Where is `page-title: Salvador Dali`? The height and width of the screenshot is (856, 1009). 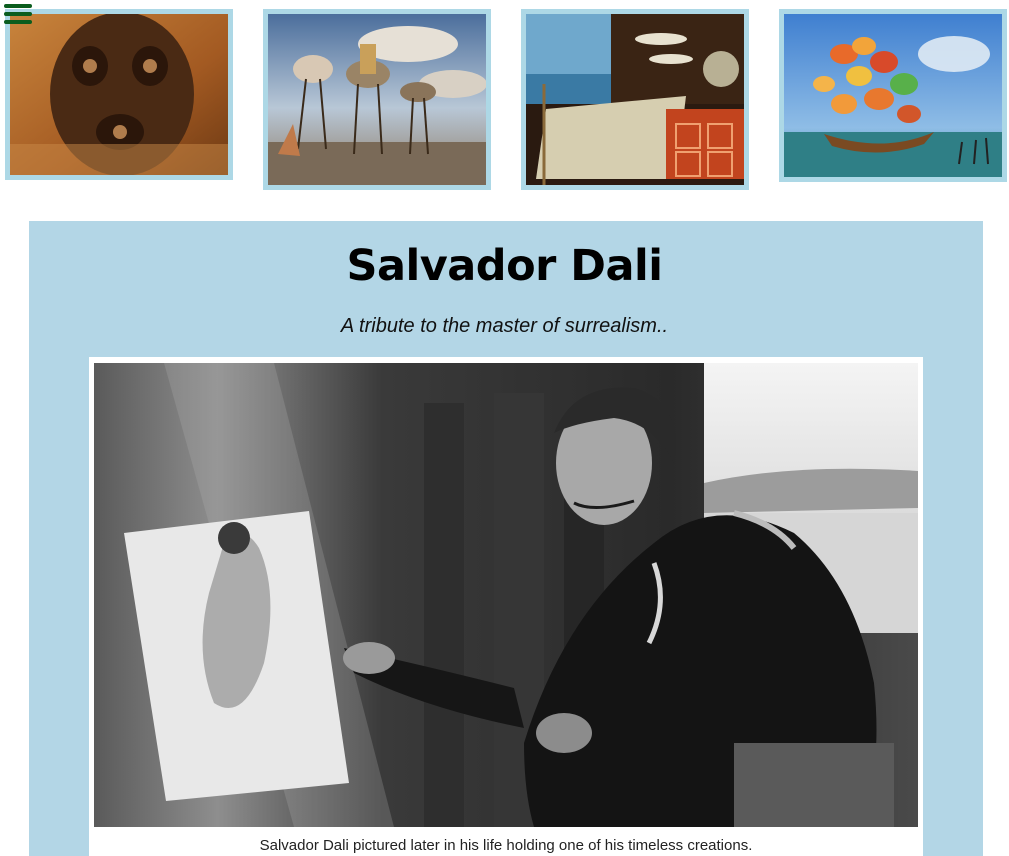
page-title: Salvador Dali is located at coordinates (504, 266).